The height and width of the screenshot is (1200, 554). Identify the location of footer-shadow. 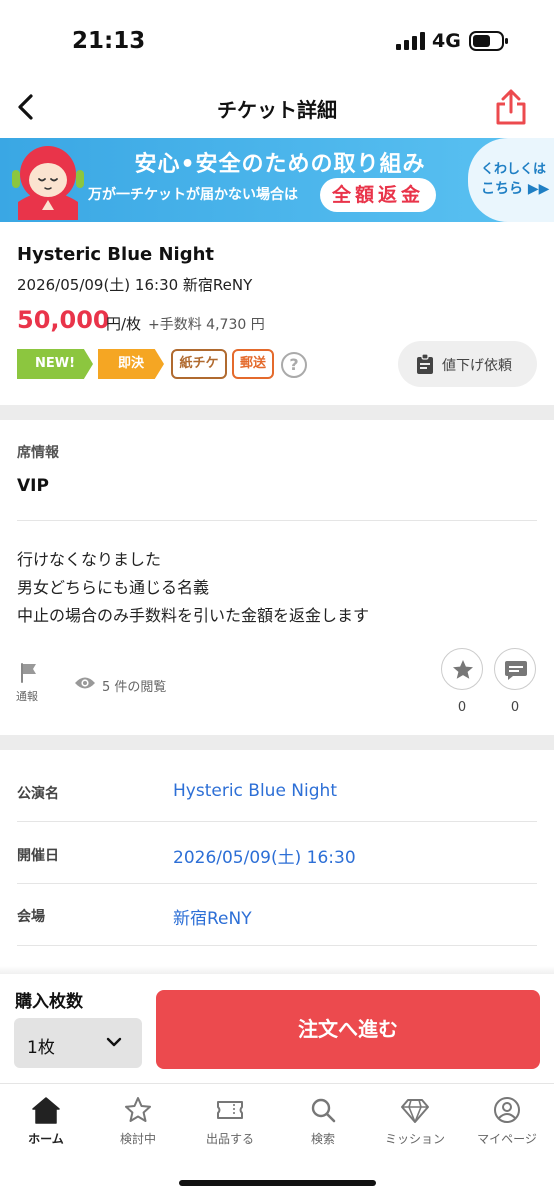
(277, 970).